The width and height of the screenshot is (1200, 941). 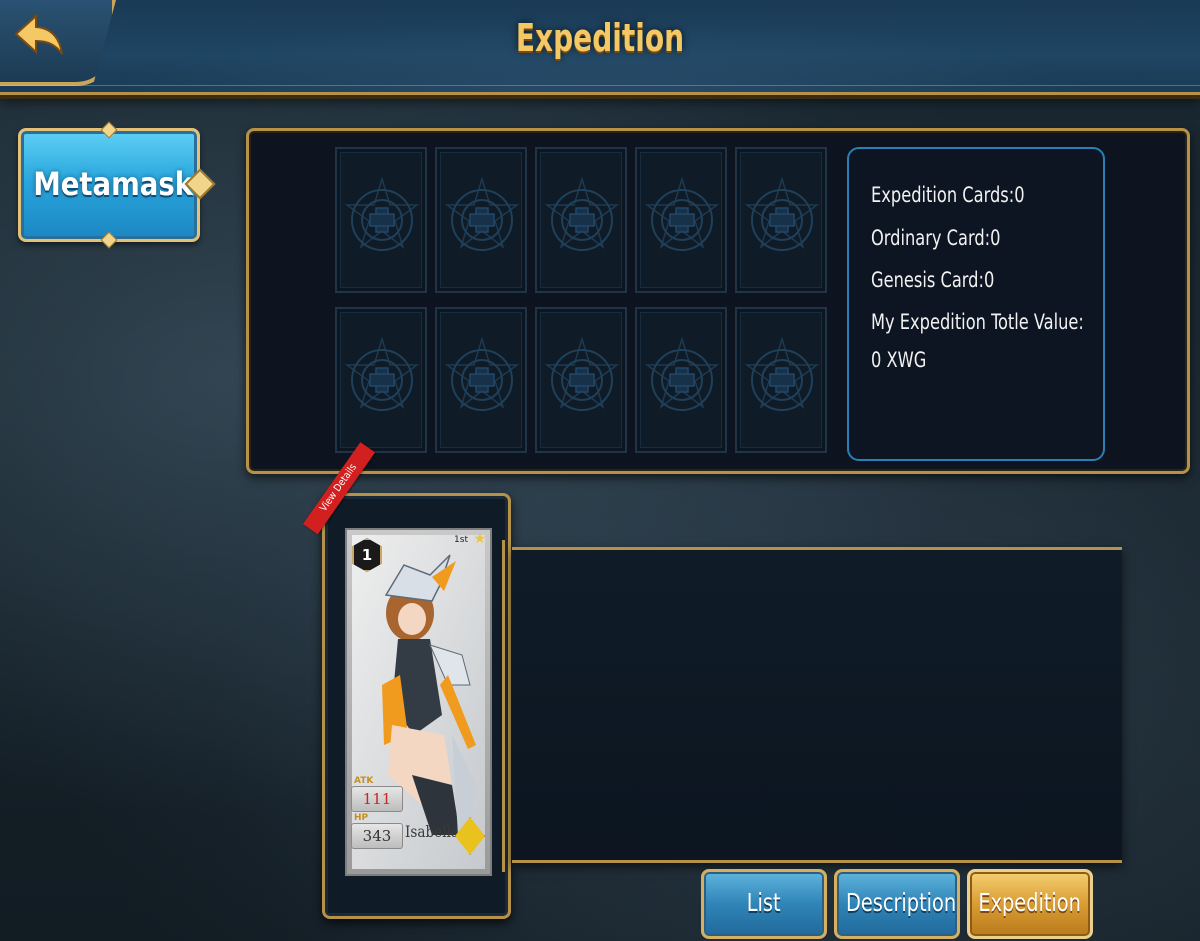 I want to click on genesis-card-count: Genesis Card:0, so click(x=933, y=280).